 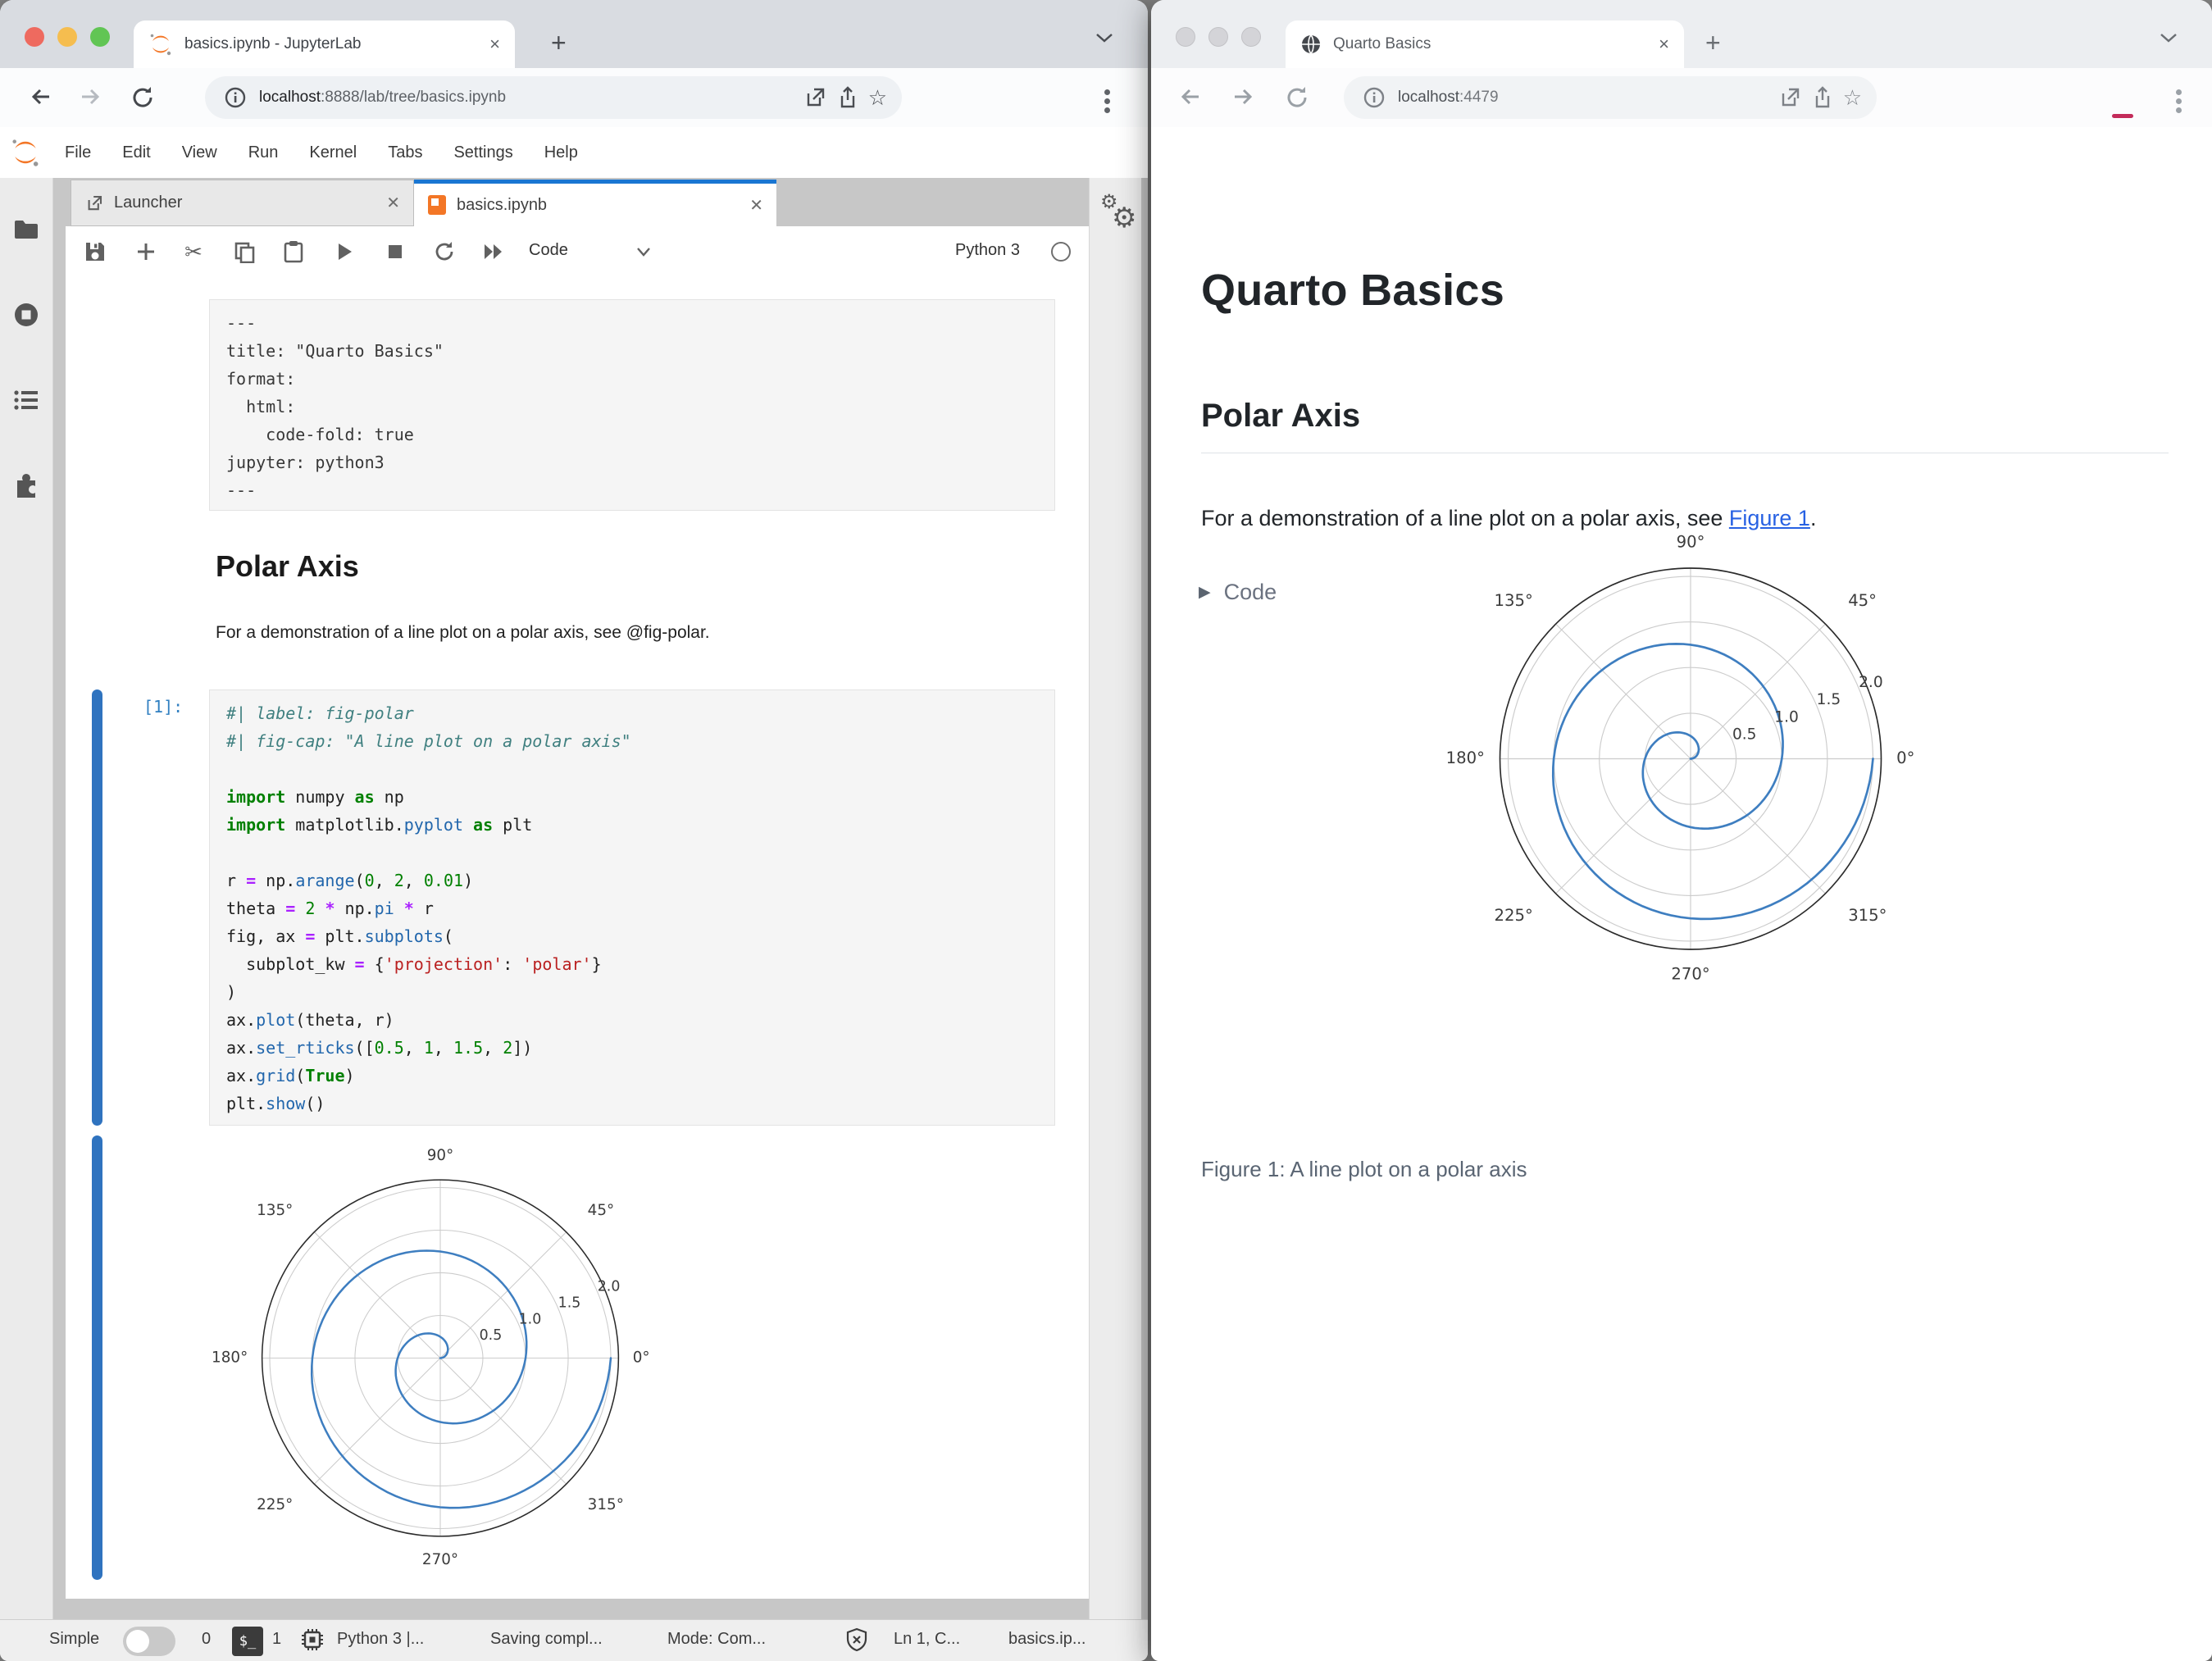 What do you see at coordinates (26, 400) in the screenshot?
I see `table-of-contents-icon` at bounding box center [26, 400].